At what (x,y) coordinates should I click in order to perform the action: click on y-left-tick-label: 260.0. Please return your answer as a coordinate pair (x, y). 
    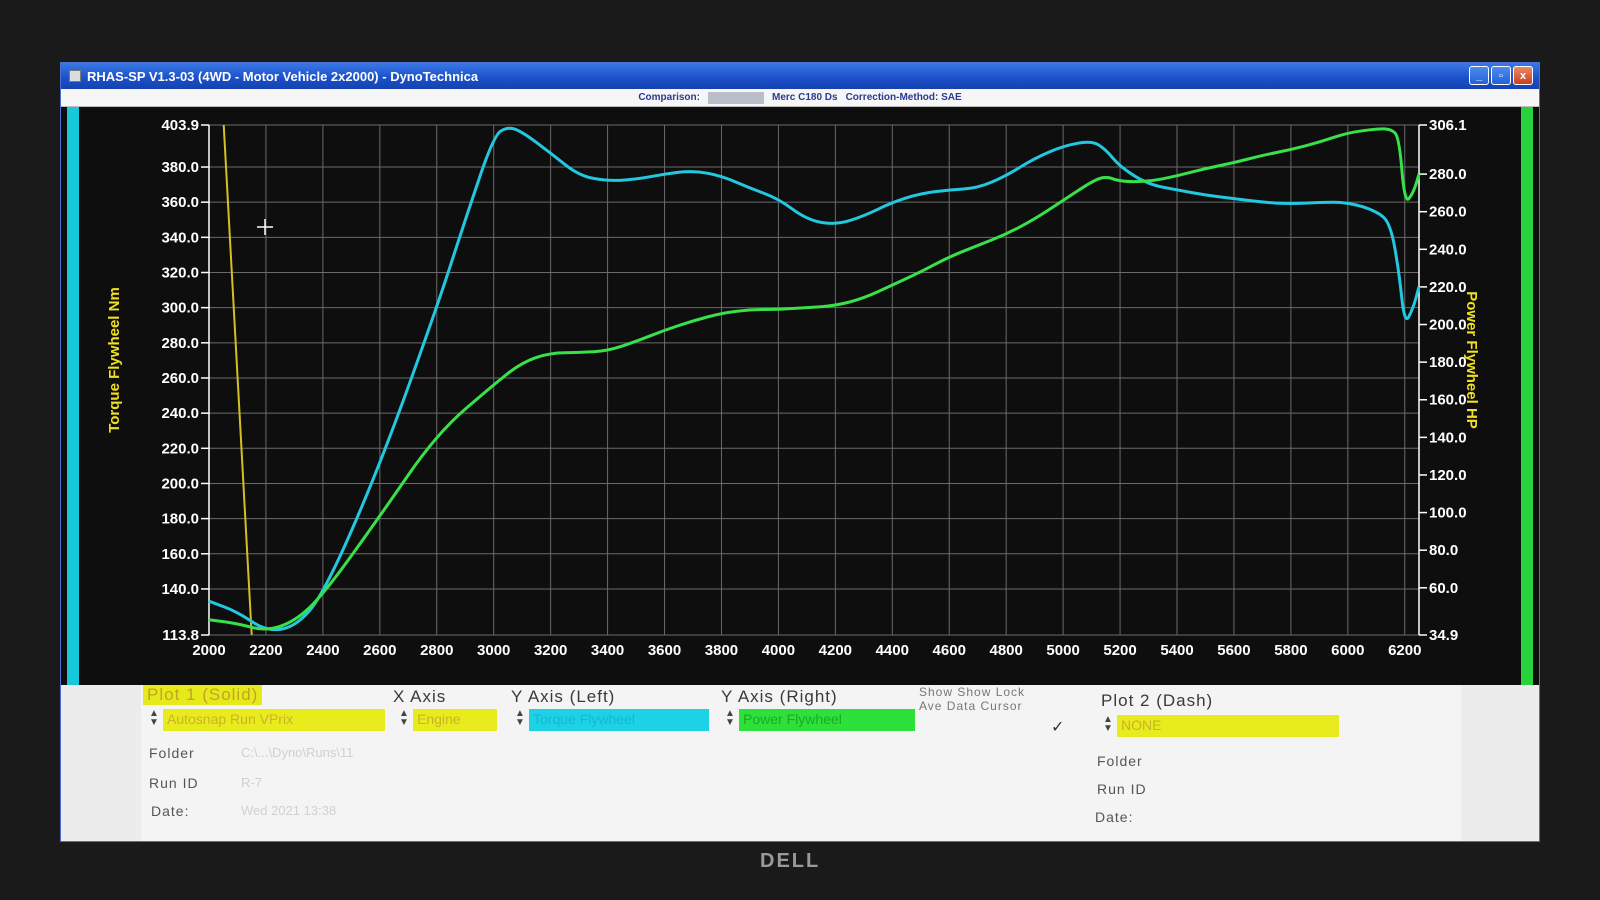
    Looking at the image, I should click on (180, 378).